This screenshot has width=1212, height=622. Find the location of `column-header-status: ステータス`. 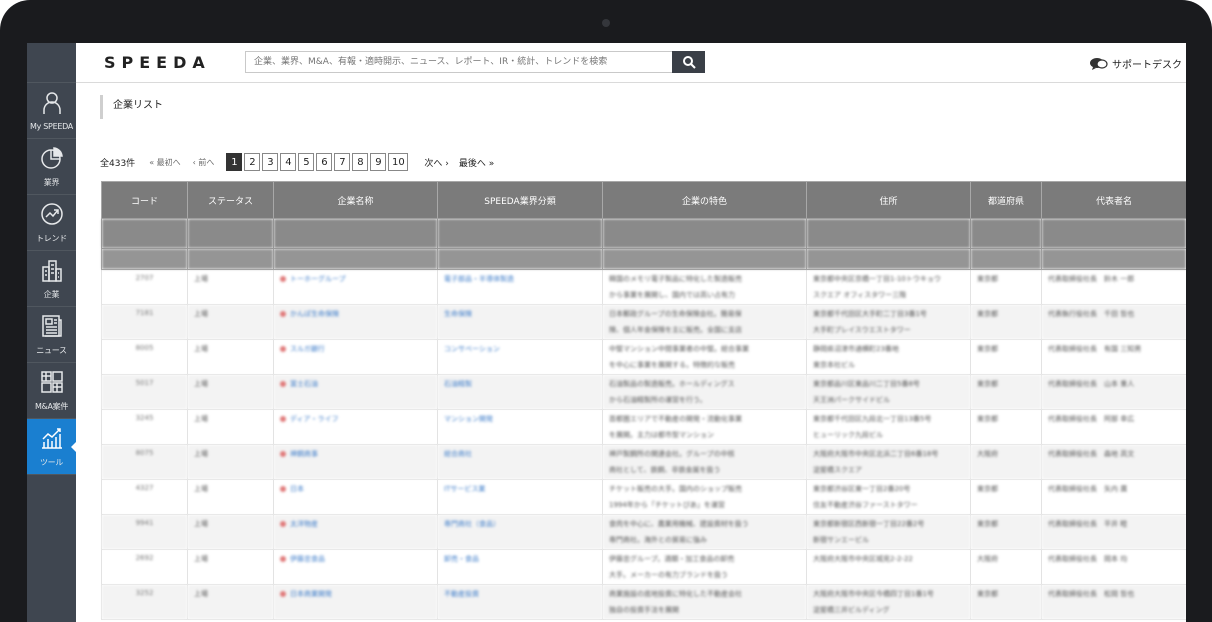

column-header-status: ステータス is located at coordinates (230, 200).